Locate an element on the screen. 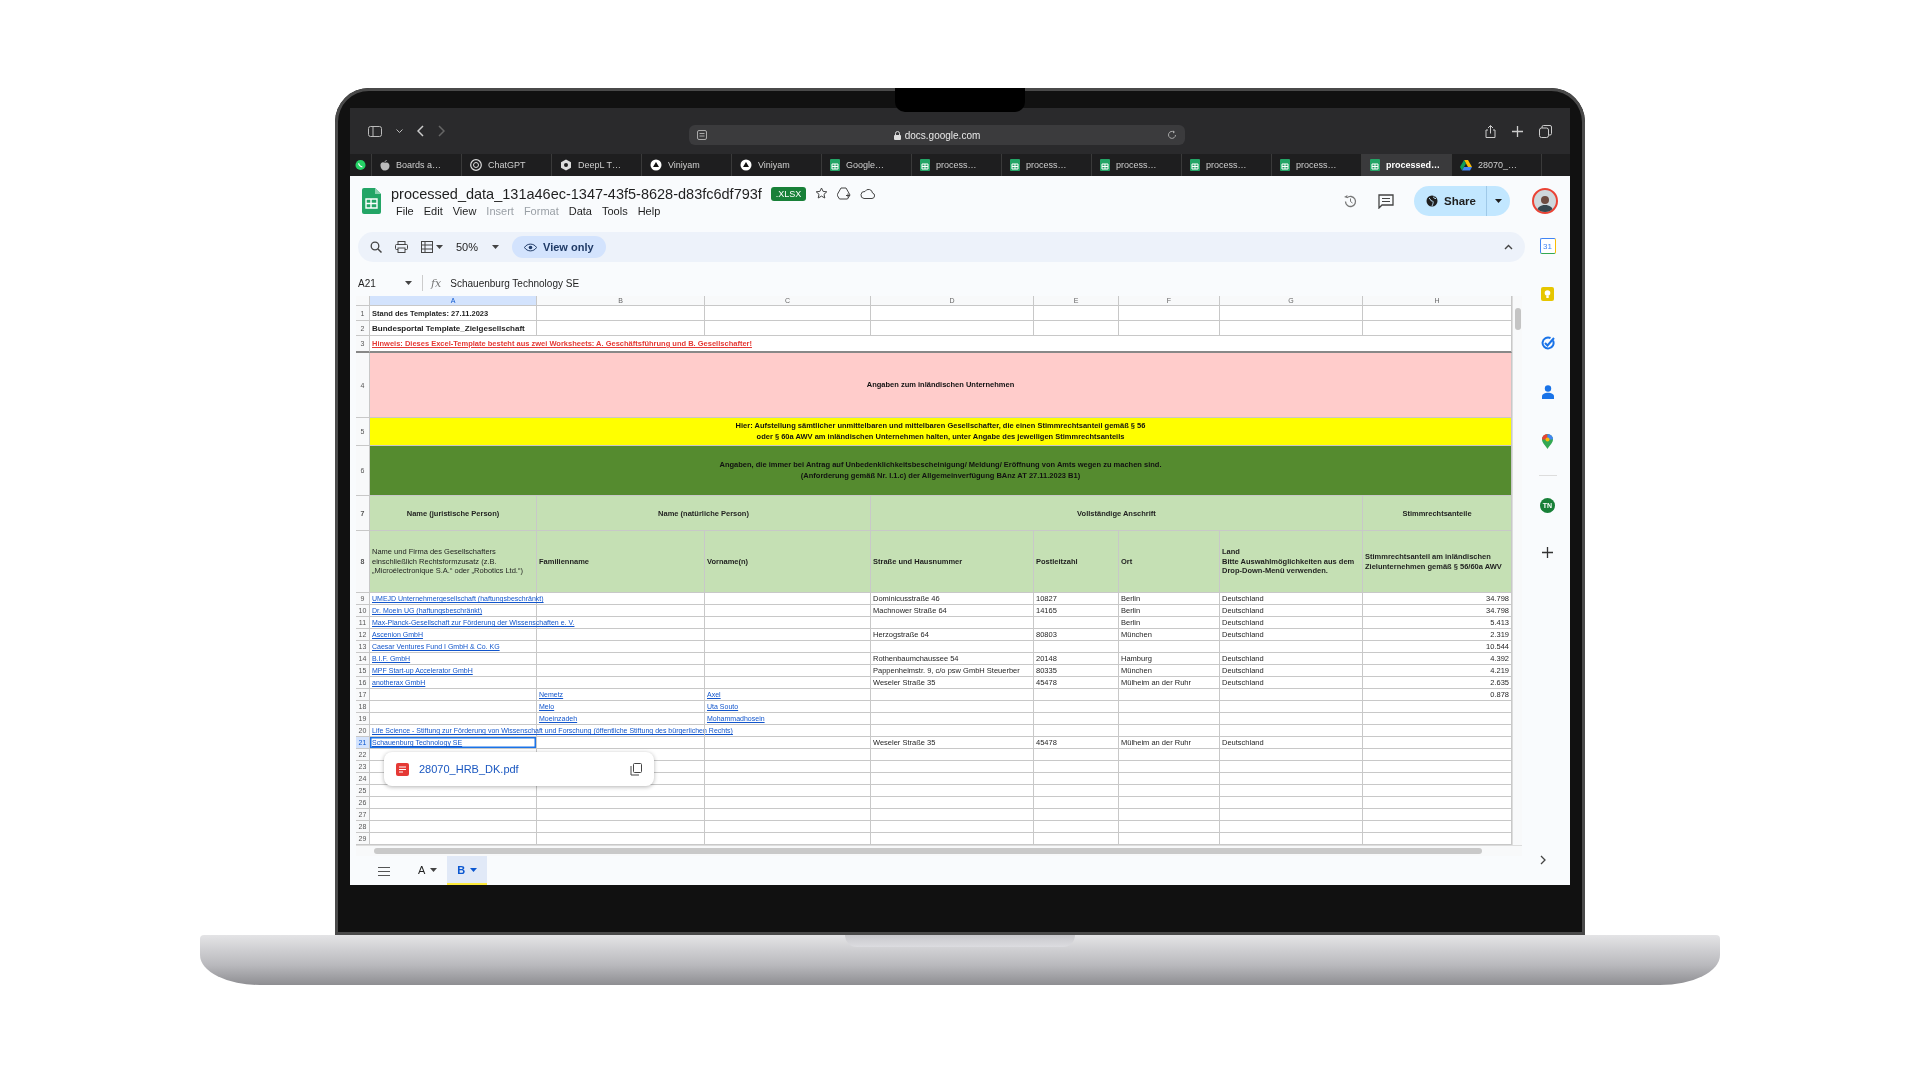 This screenshot has height=1080, width=1920. avatar is located at coordinates (1545, 201).